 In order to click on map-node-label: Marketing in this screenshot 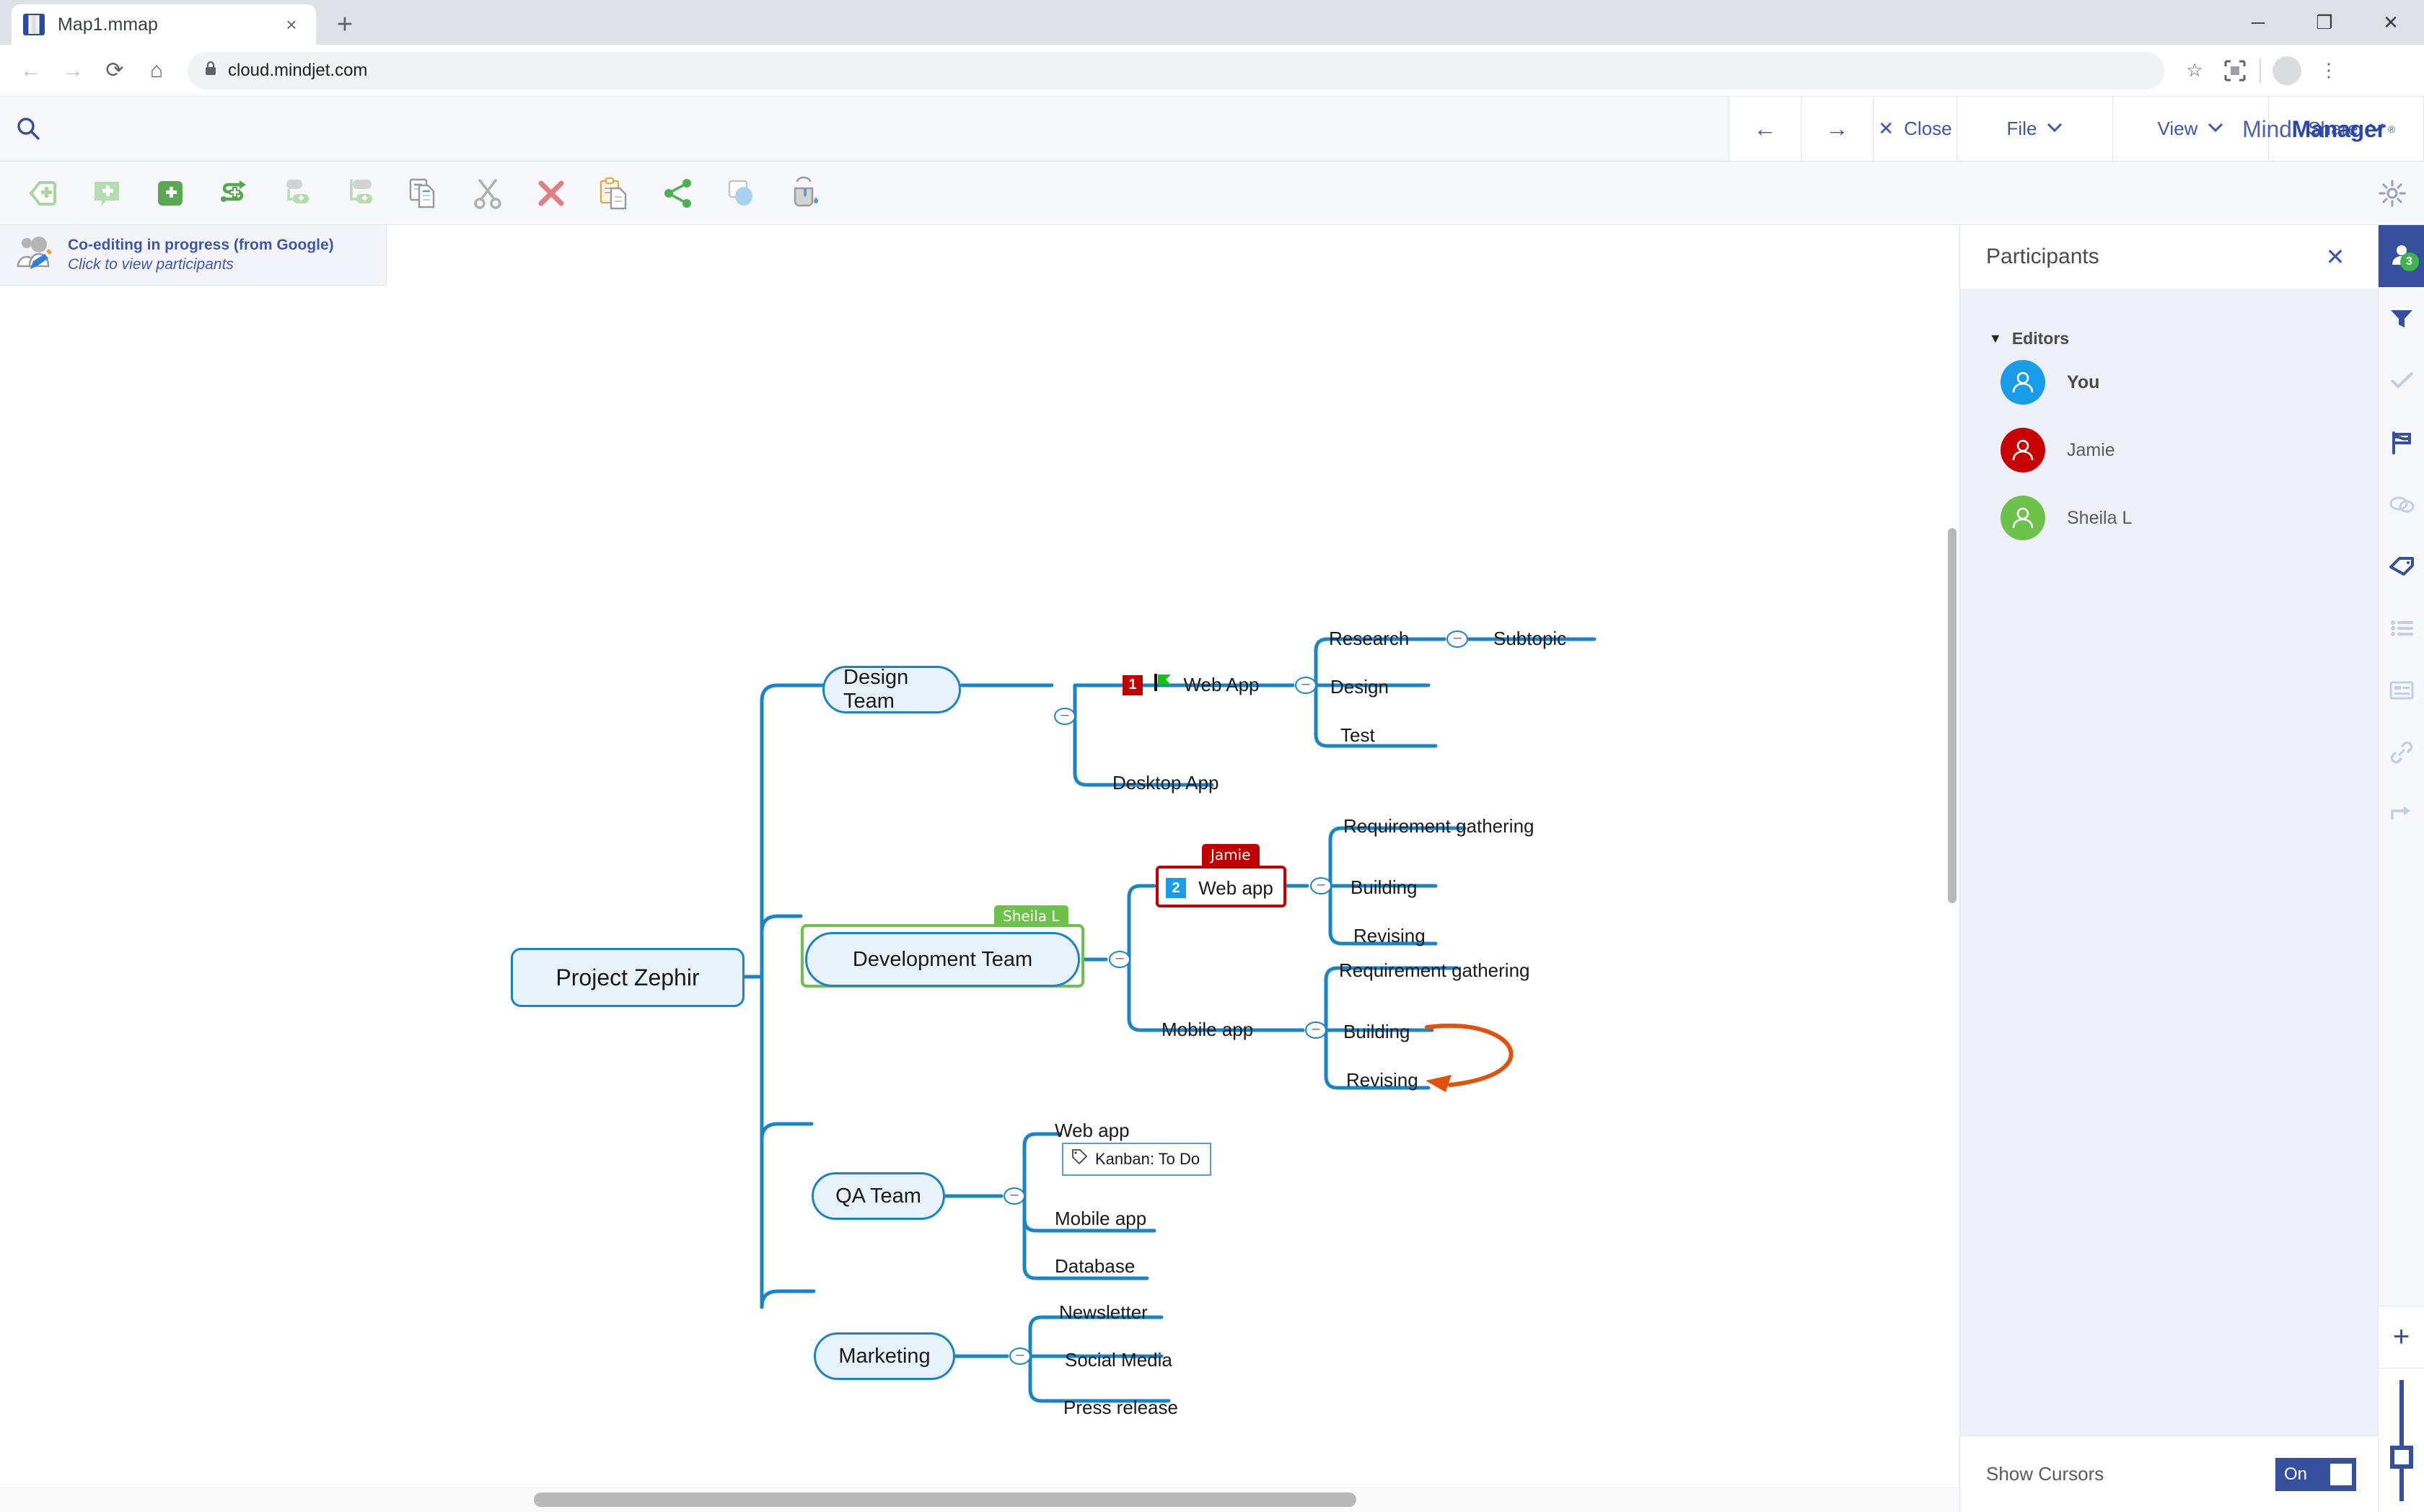, I will do `click(884, 1356)`.